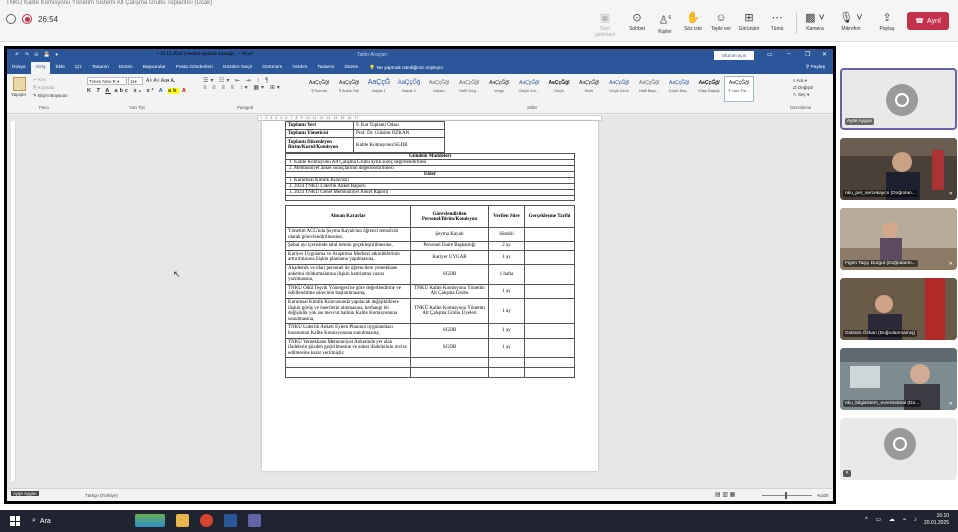  I want to click on quick-access-toolbar: ↶ ↷ ⊙ 💾 ▾, so click(37, 55).